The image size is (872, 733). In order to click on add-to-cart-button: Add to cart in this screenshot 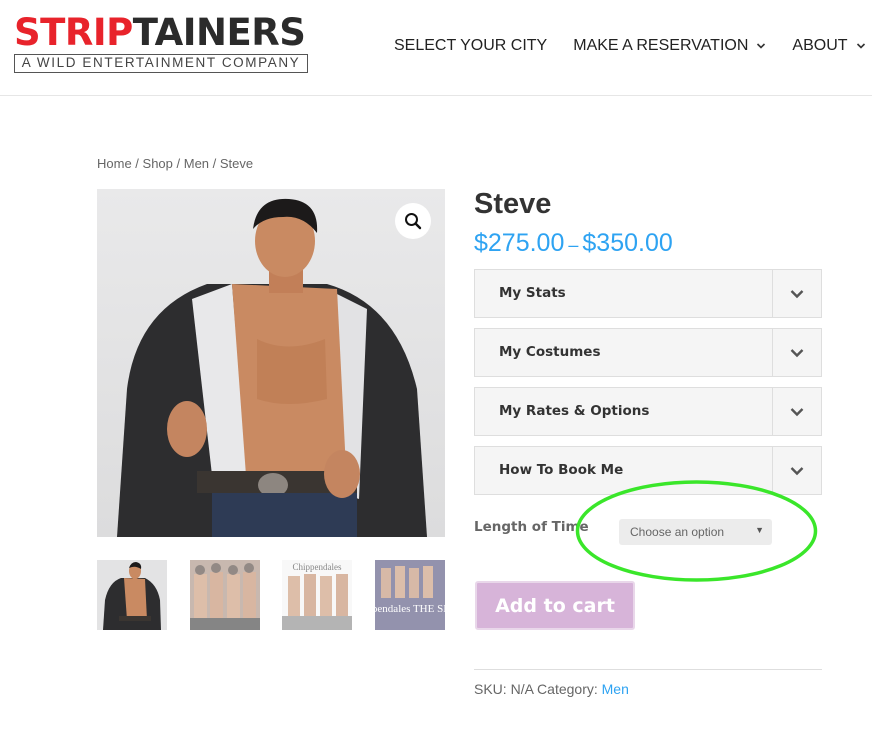, I will do `click(555, 605)`.